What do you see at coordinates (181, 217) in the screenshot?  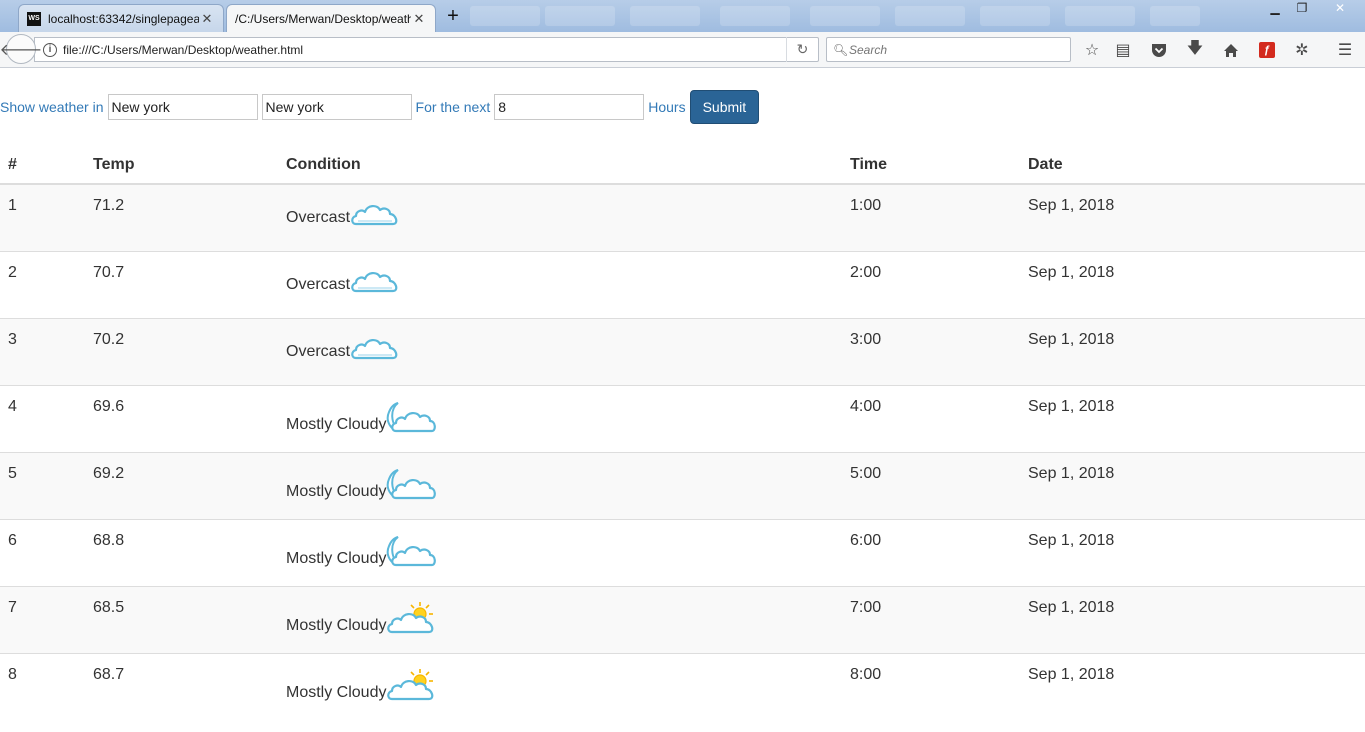 I see `row-temp: 71.2` at bounding box center [181, 217].